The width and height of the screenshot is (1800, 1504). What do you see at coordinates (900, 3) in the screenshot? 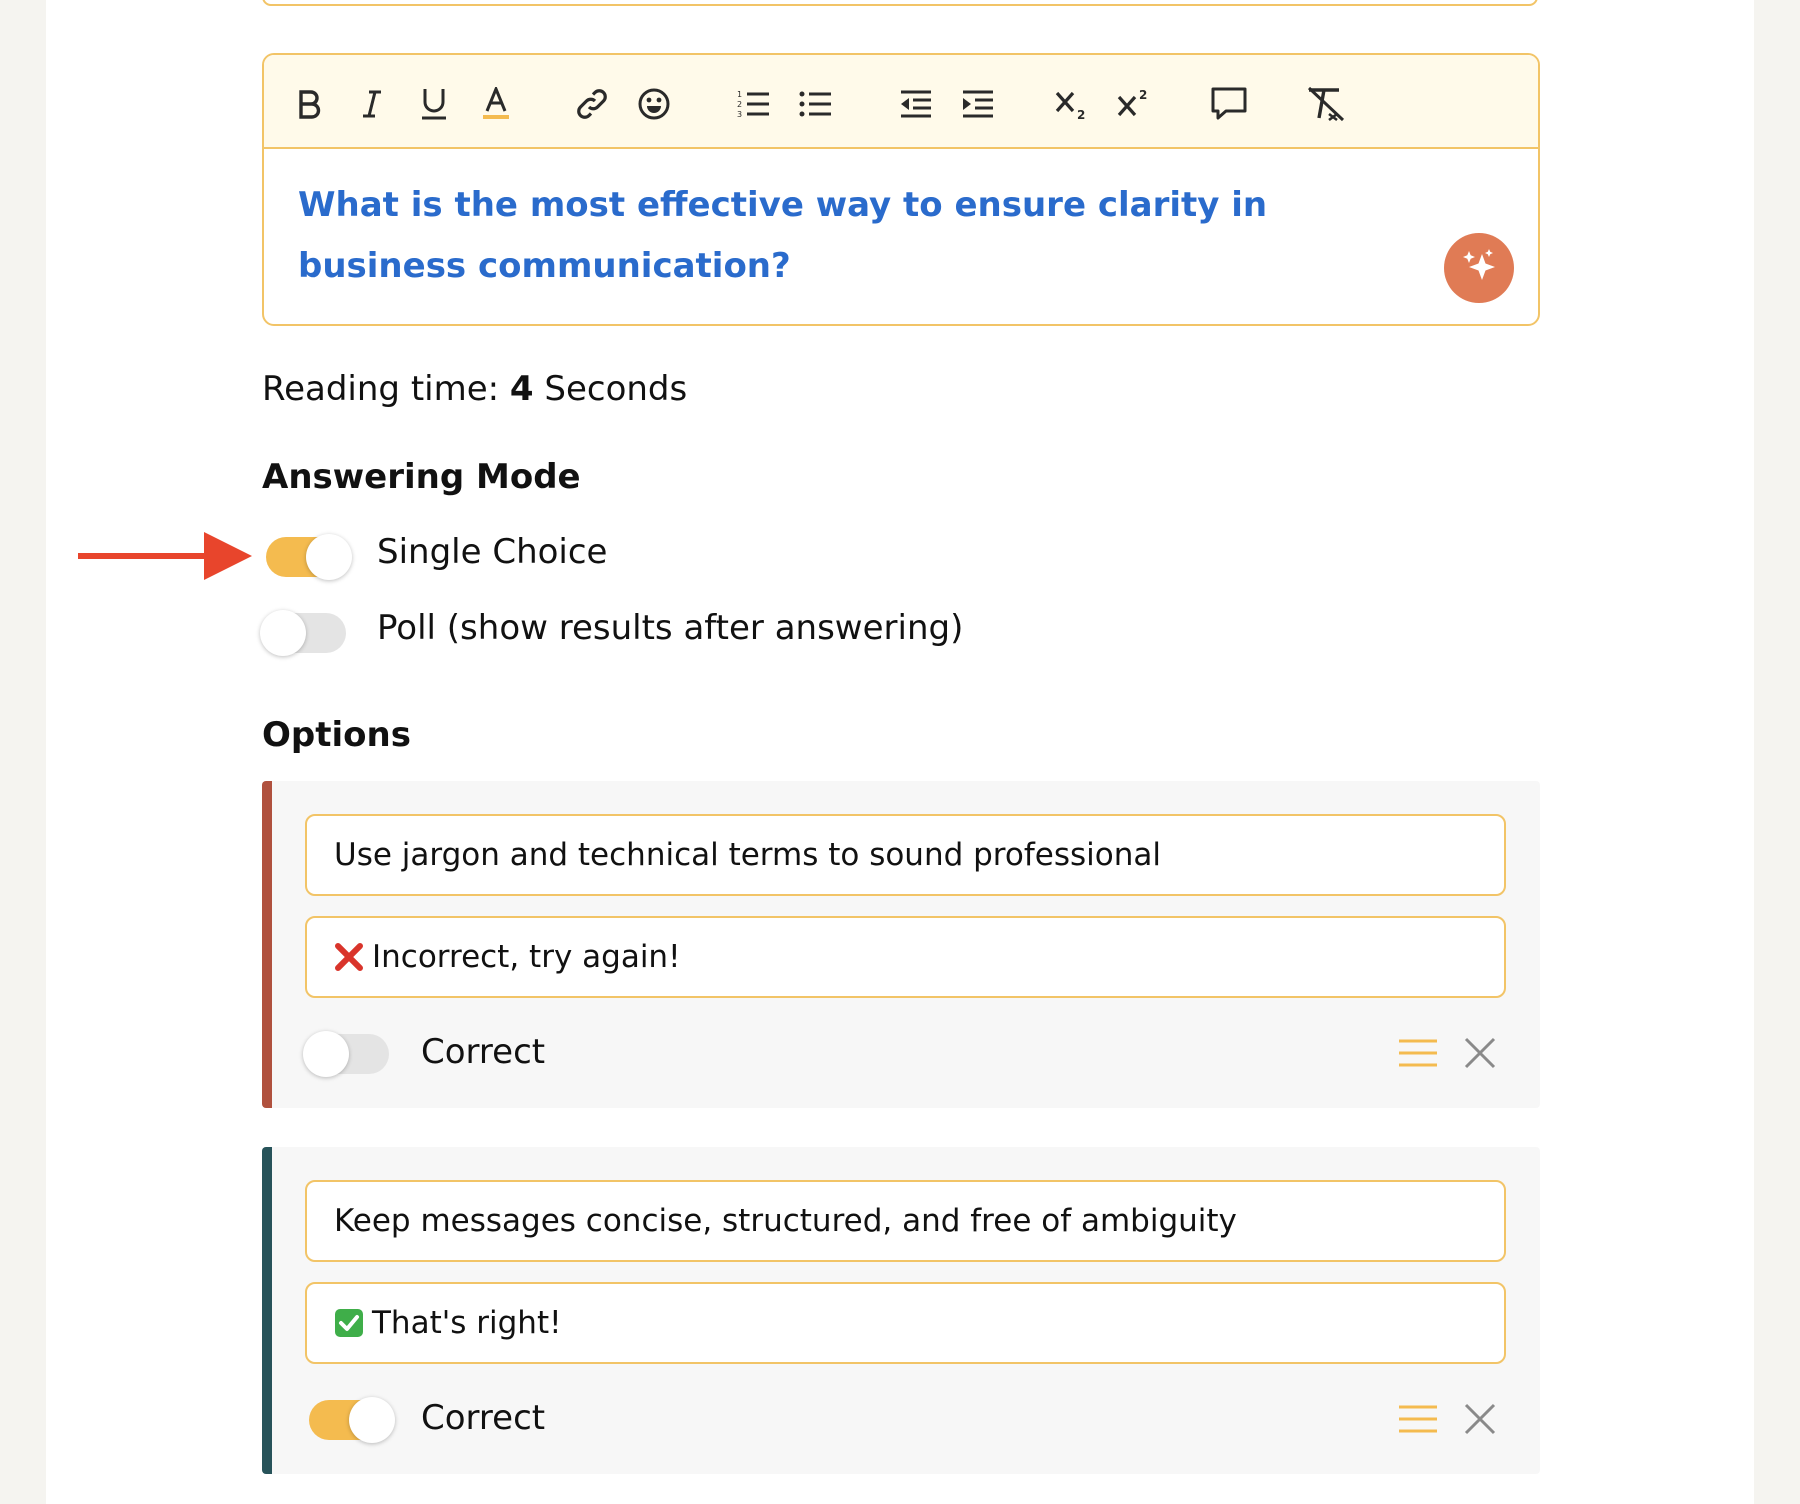
I see `previous-block-edge` at bounding box center [900, 3].